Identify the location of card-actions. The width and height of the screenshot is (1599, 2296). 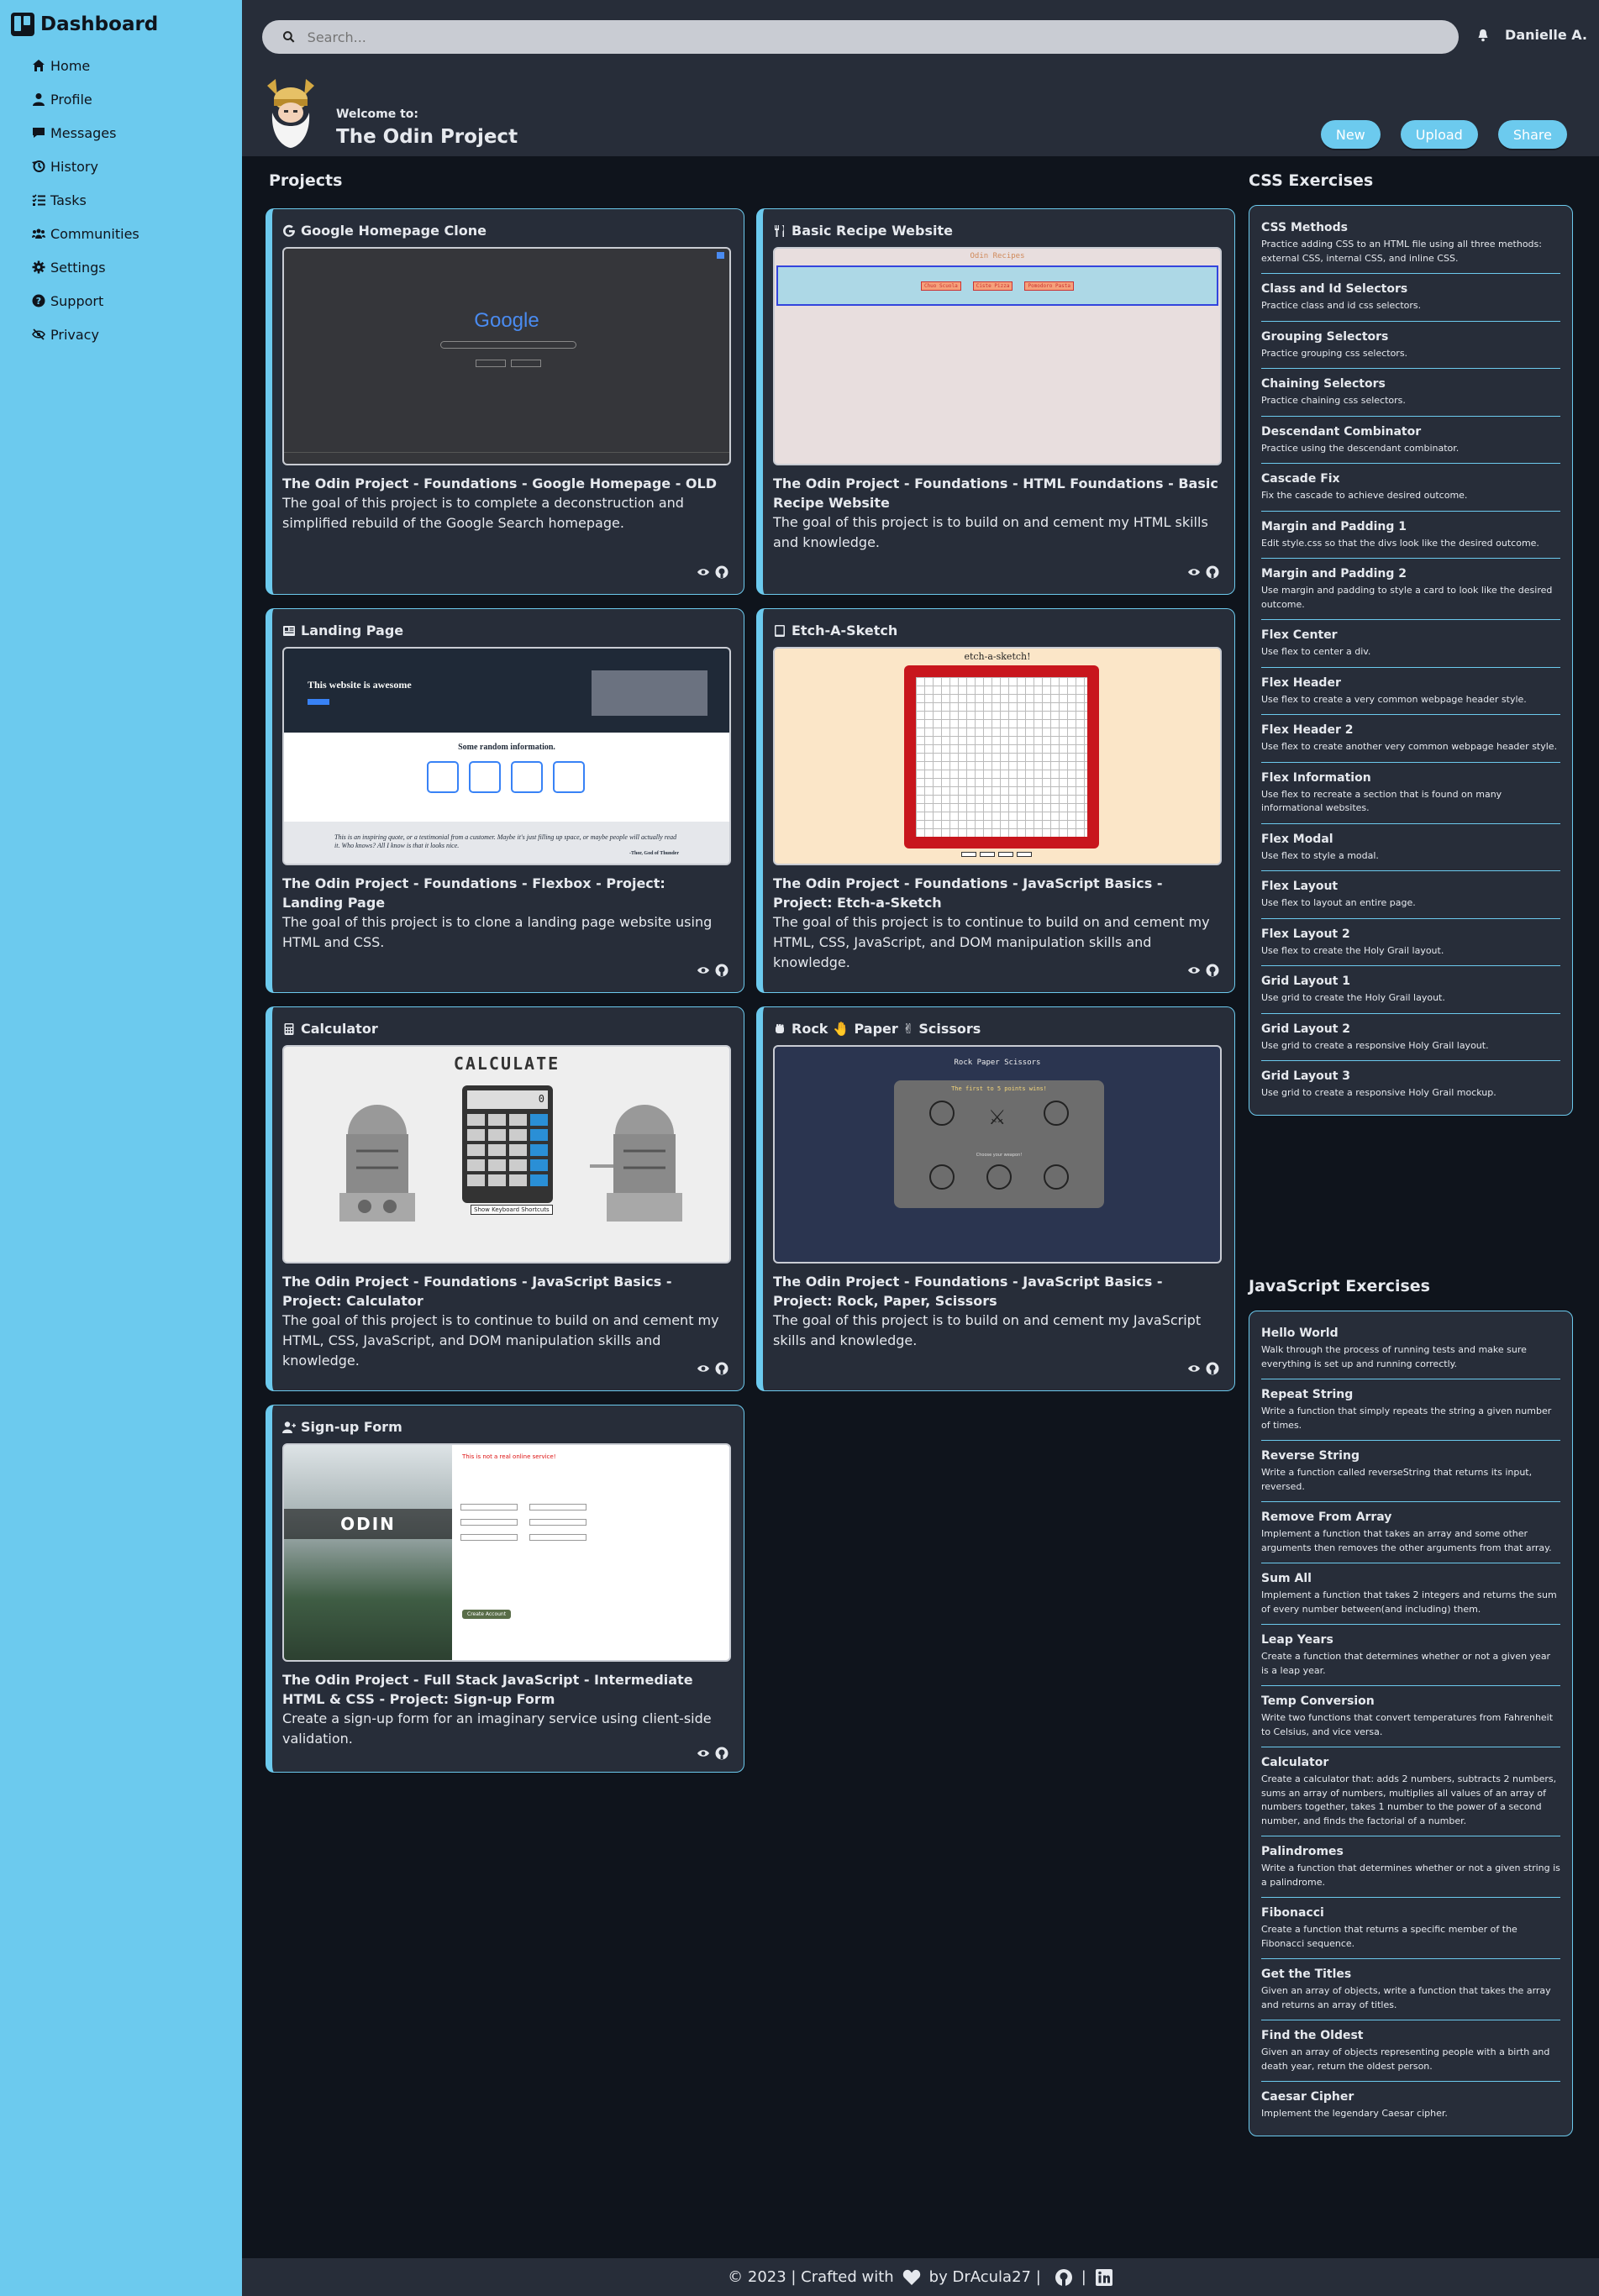
(712, 572).